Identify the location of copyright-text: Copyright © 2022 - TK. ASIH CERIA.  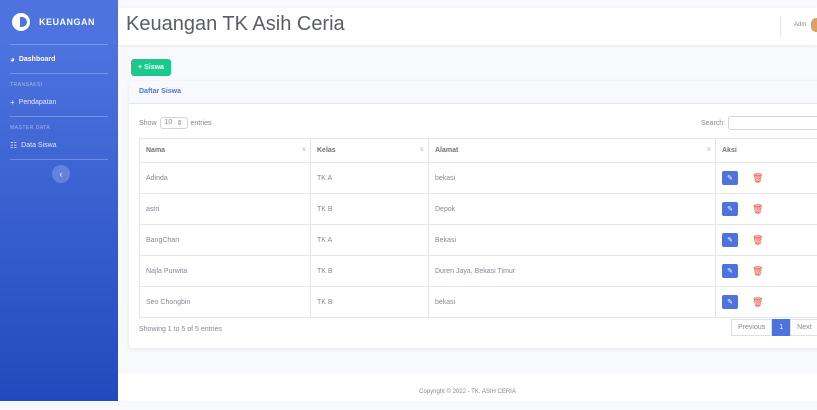
(467, 392).